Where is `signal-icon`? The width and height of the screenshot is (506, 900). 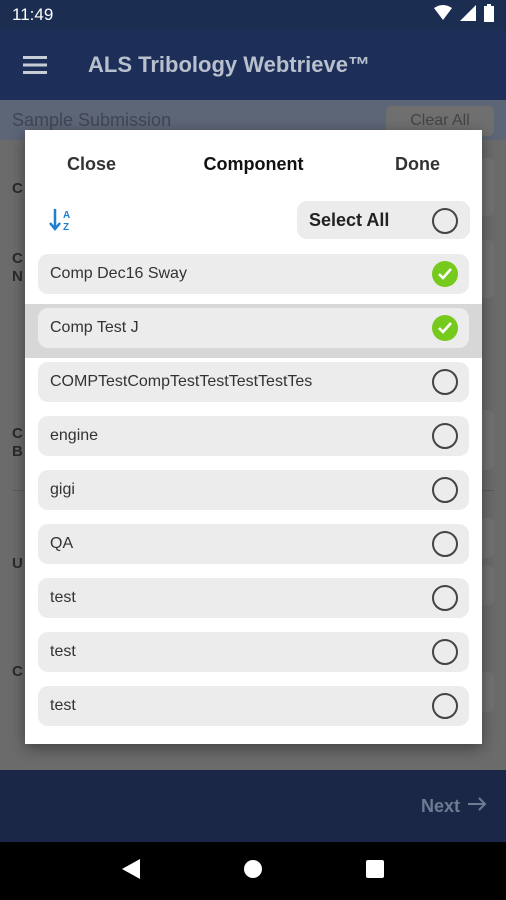
signal-icon is located at coordinates (468, 15).